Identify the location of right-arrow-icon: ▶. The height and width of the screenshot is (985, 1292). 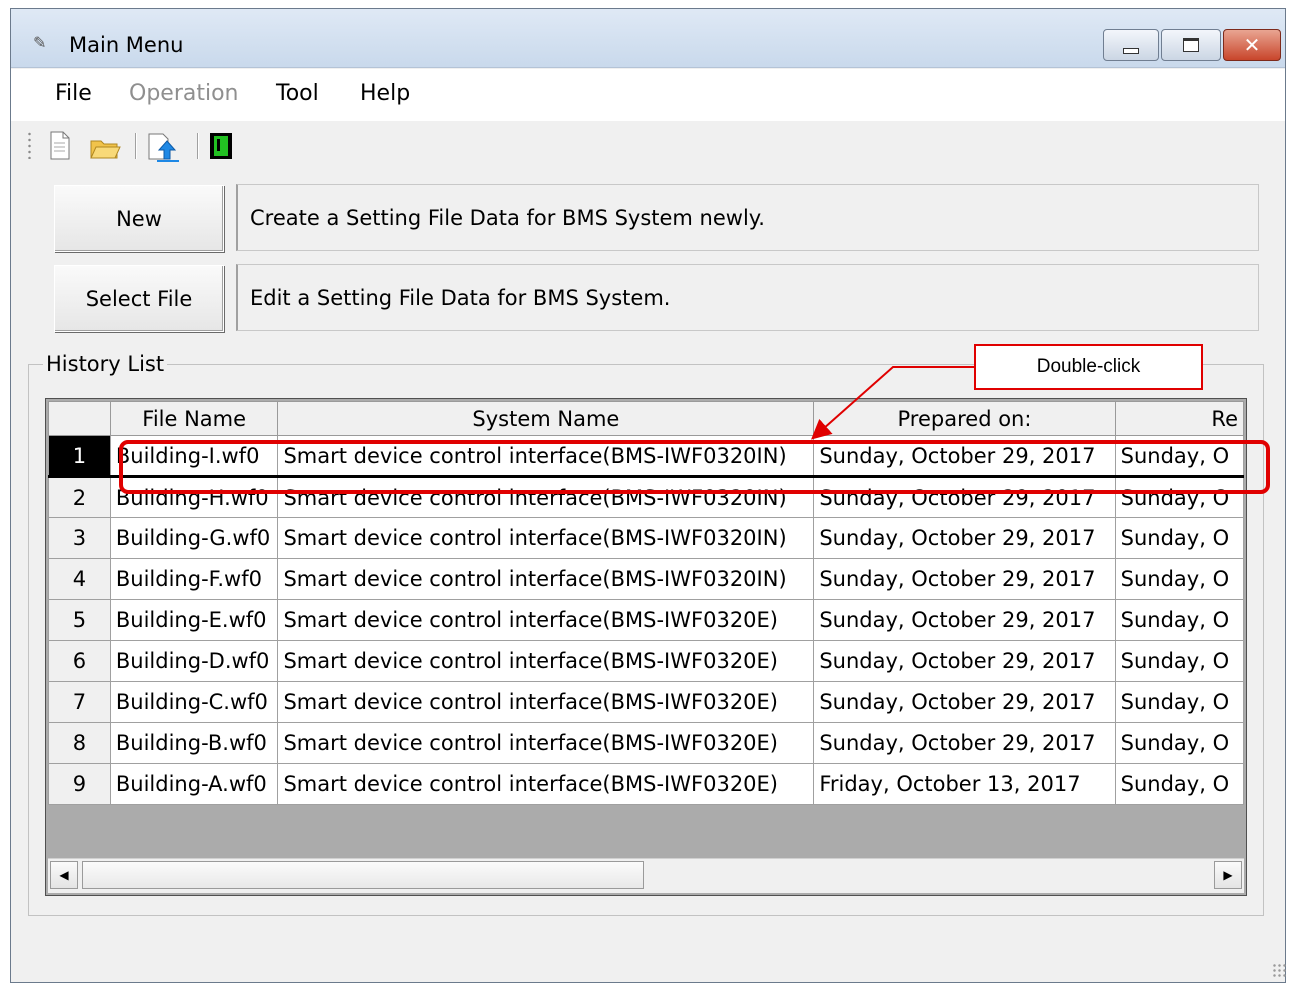
(1228, 875).